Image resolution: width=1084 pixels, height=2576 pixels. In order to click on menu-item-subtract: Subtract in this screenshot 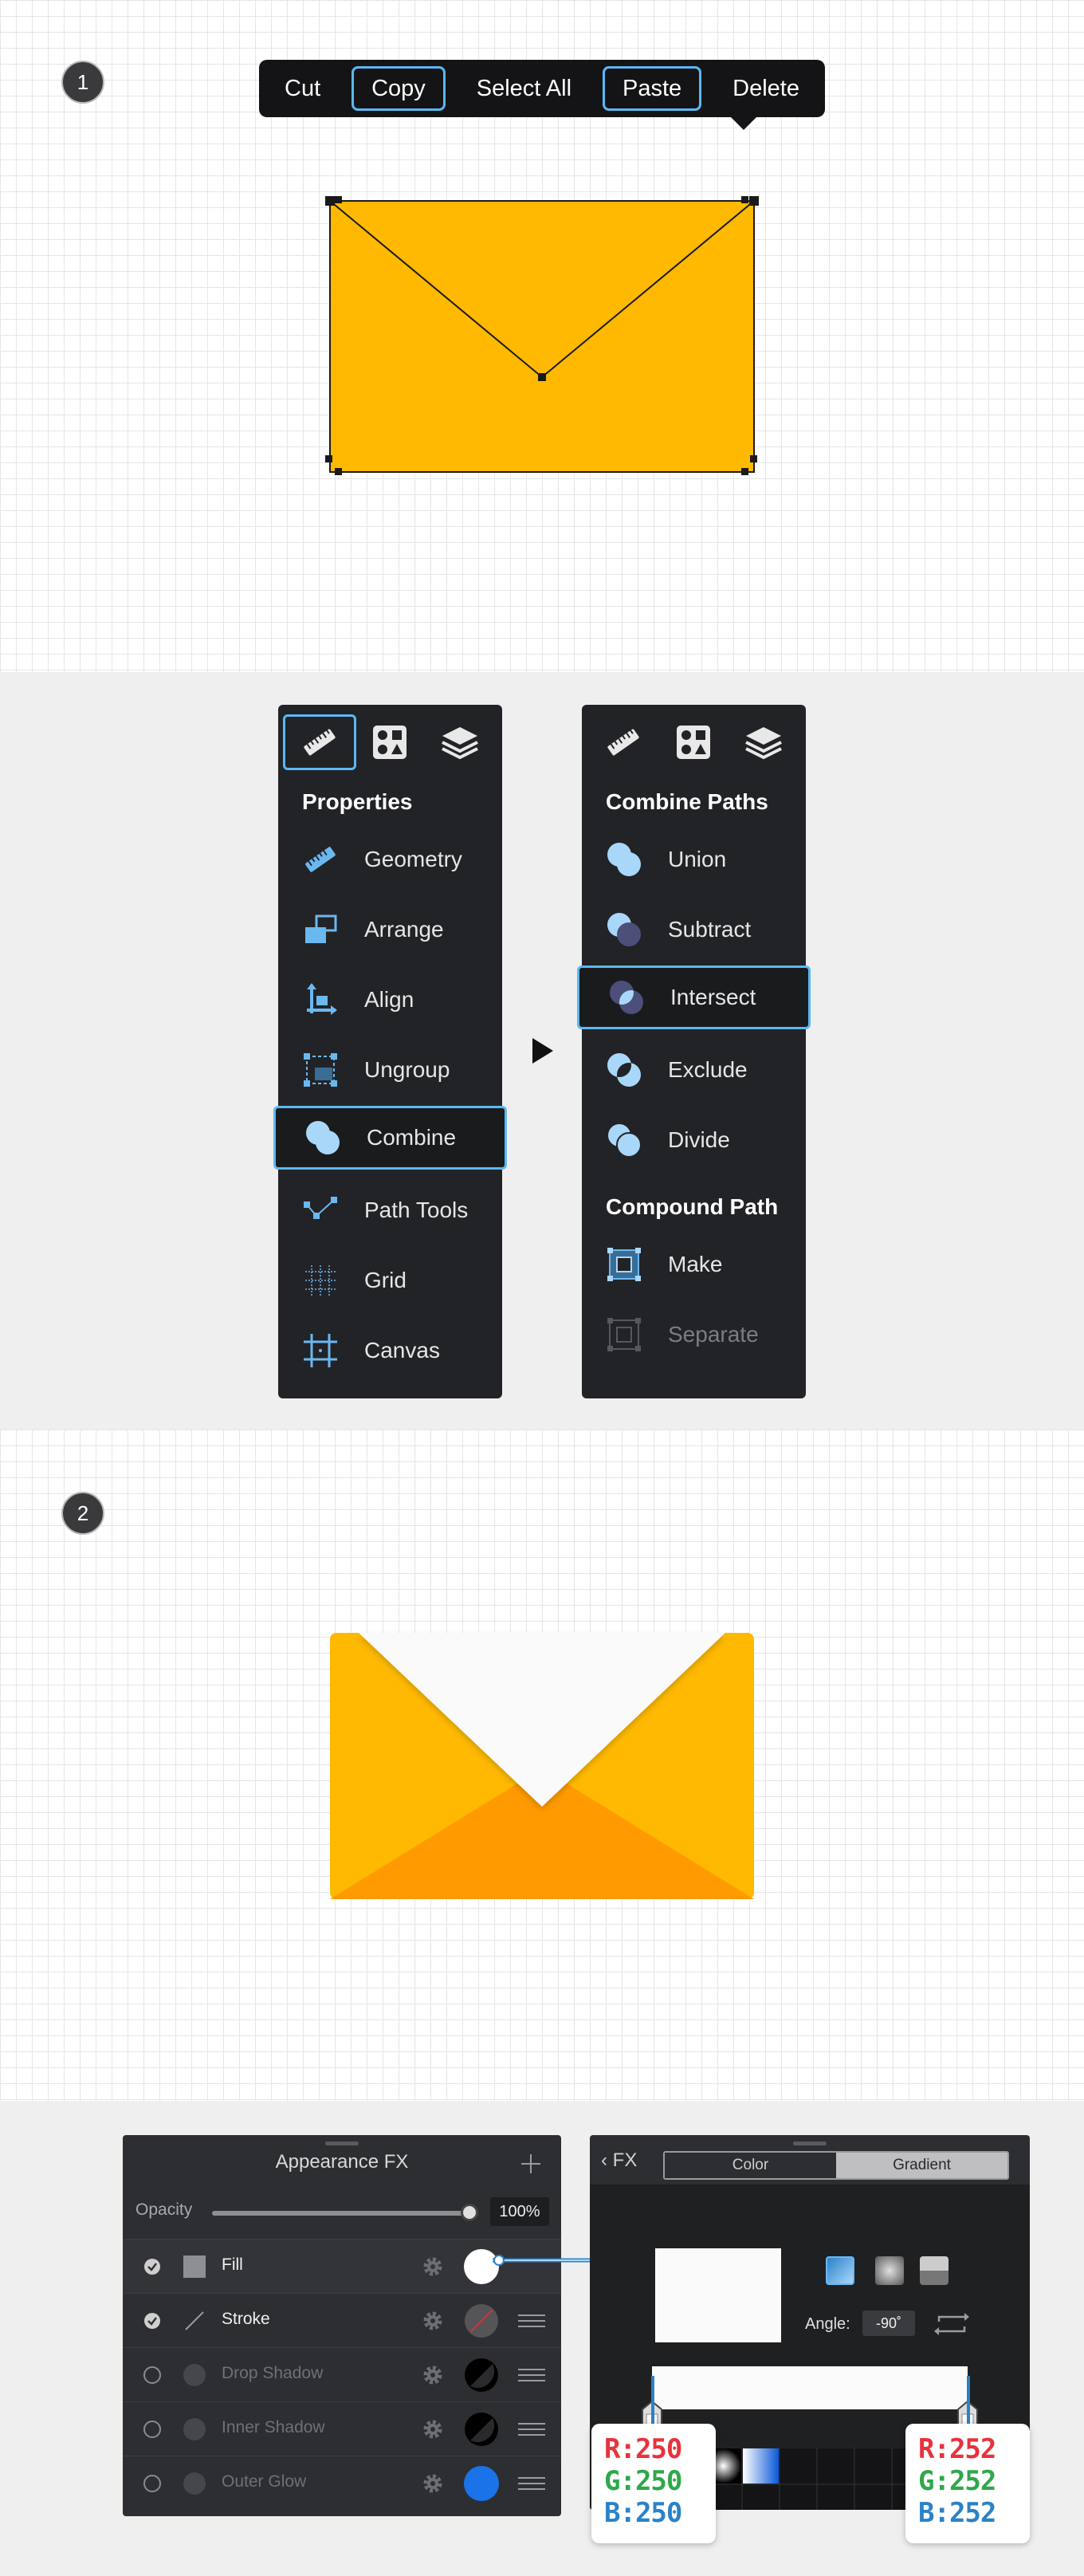, I will do `click(694, 930)`.